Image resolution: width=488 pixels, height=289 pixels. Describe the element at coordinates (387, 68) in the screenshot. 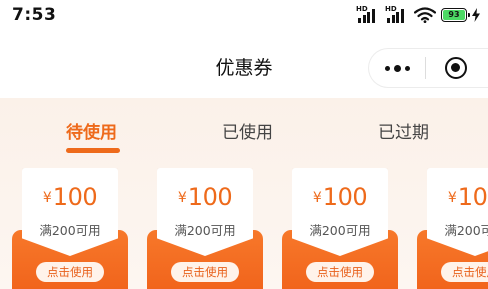

I see `more-icon` at that location.